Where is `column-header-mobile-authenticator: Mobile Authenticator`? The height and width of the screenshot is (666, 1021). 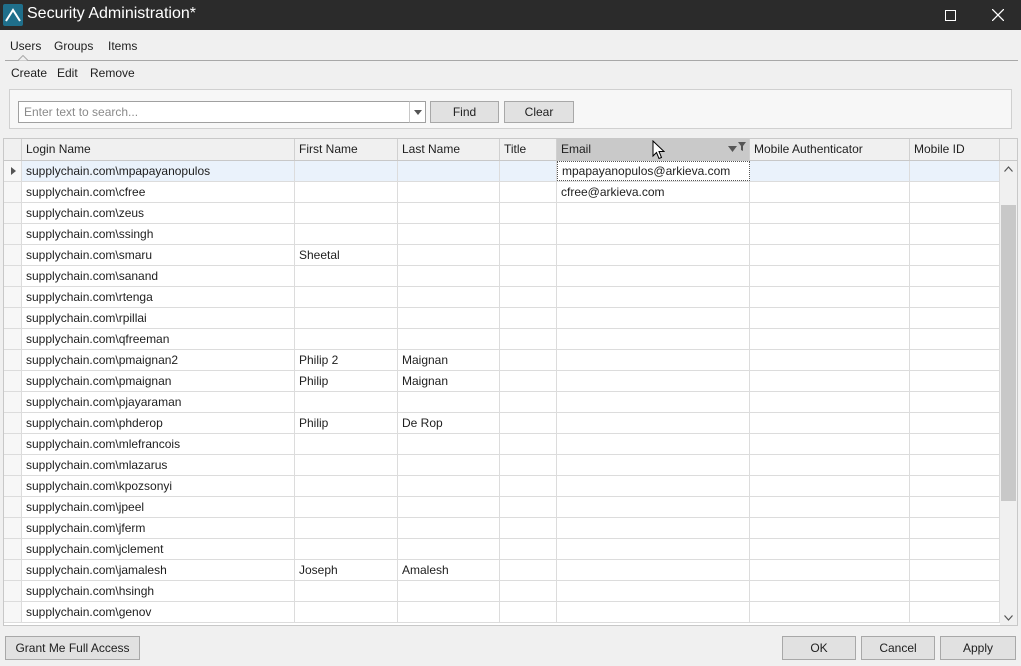 column-header-mobile-authenticator: Mobile Authenticator is located at coordinates (830, 149).